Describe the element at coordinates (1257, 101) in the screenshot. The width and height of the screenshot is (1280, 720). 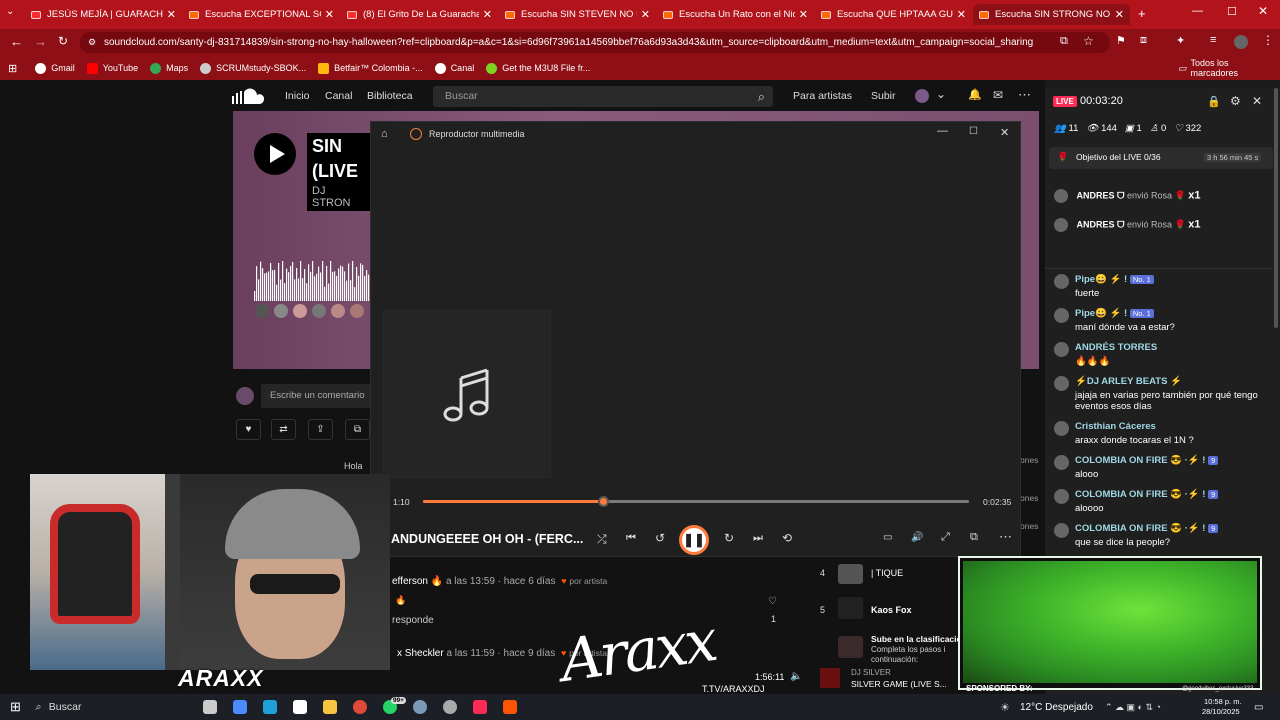
I see `close-panel-icon: ✕` at that location.